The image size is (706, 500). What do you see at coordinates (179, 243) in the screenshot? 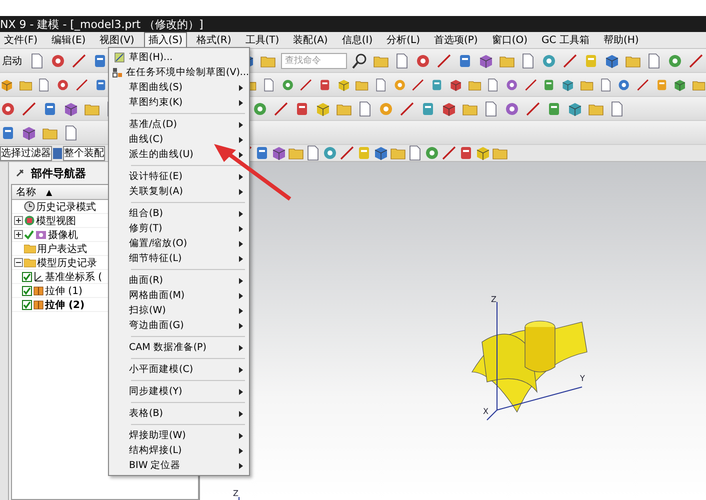
I see `menu-option: 偏置/缩放(O)` at bounding box center [179, 243].